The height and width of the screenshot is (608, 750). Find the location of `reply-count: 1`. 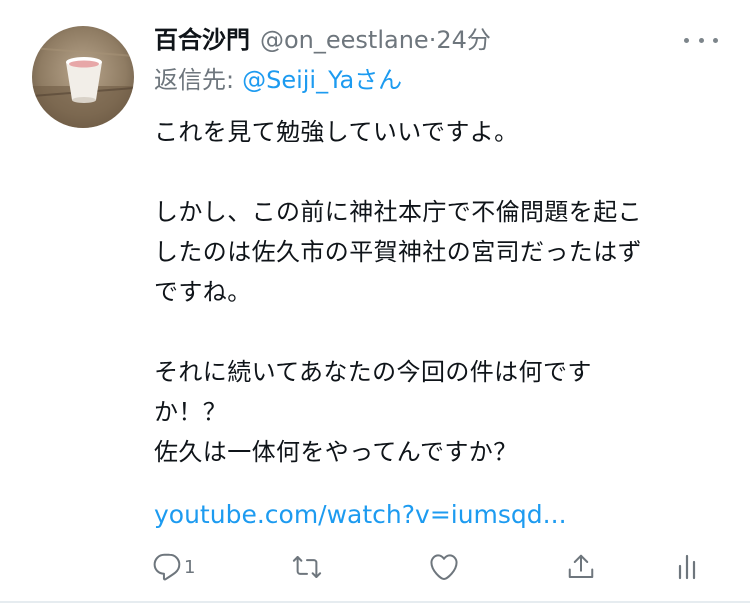

reply-count: 1 is located at coordinates (190, 567).